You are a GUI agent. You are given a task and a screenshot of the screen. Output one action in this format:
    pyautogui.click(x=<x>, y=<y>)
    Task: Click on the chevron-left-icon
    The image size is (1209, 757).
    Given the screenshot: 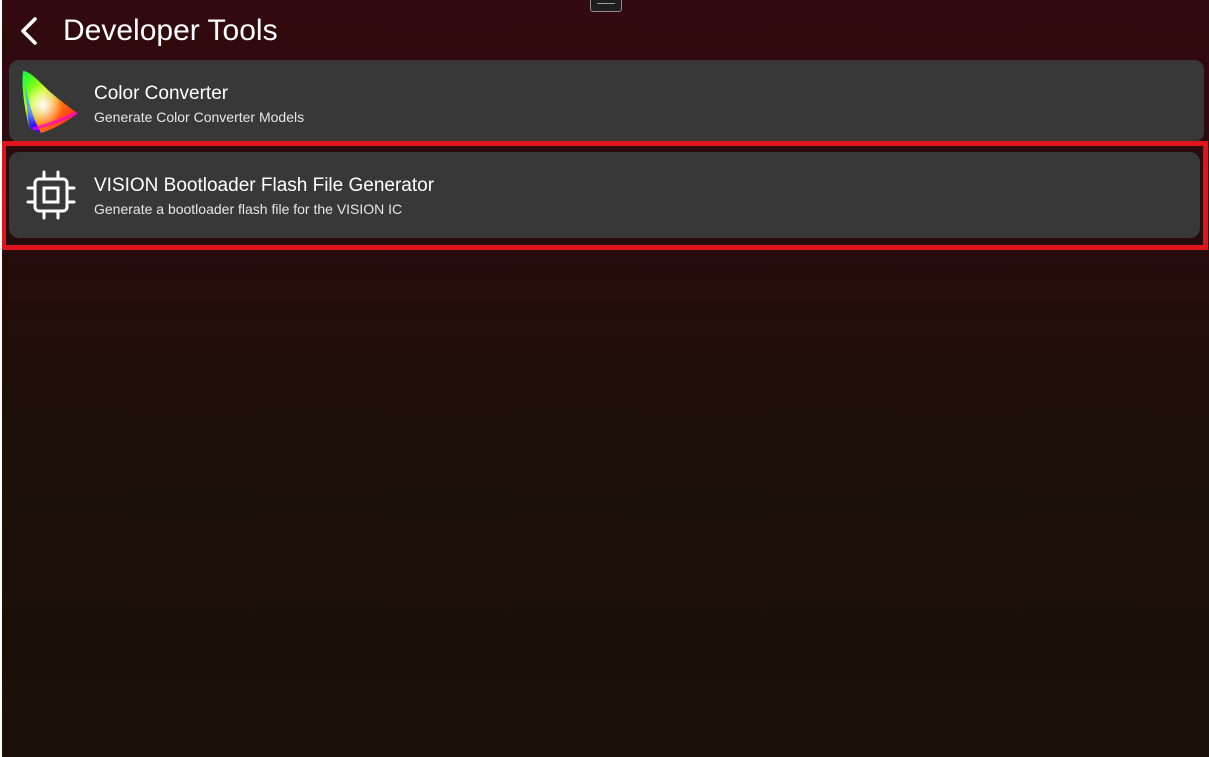 What is the action you would take?
    pyautogui.click(x=29, y=31)
    